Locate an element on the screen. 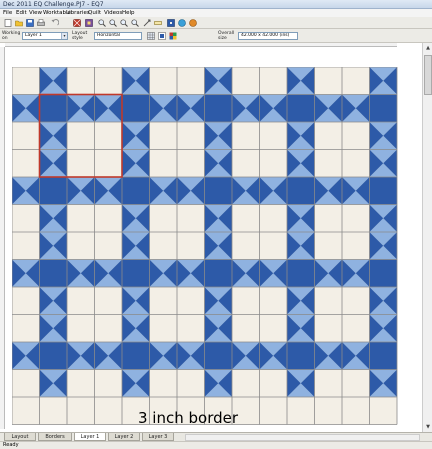 The image size is (432, 449). menu-libraries: Libraries is located at coordinates (78, 13).